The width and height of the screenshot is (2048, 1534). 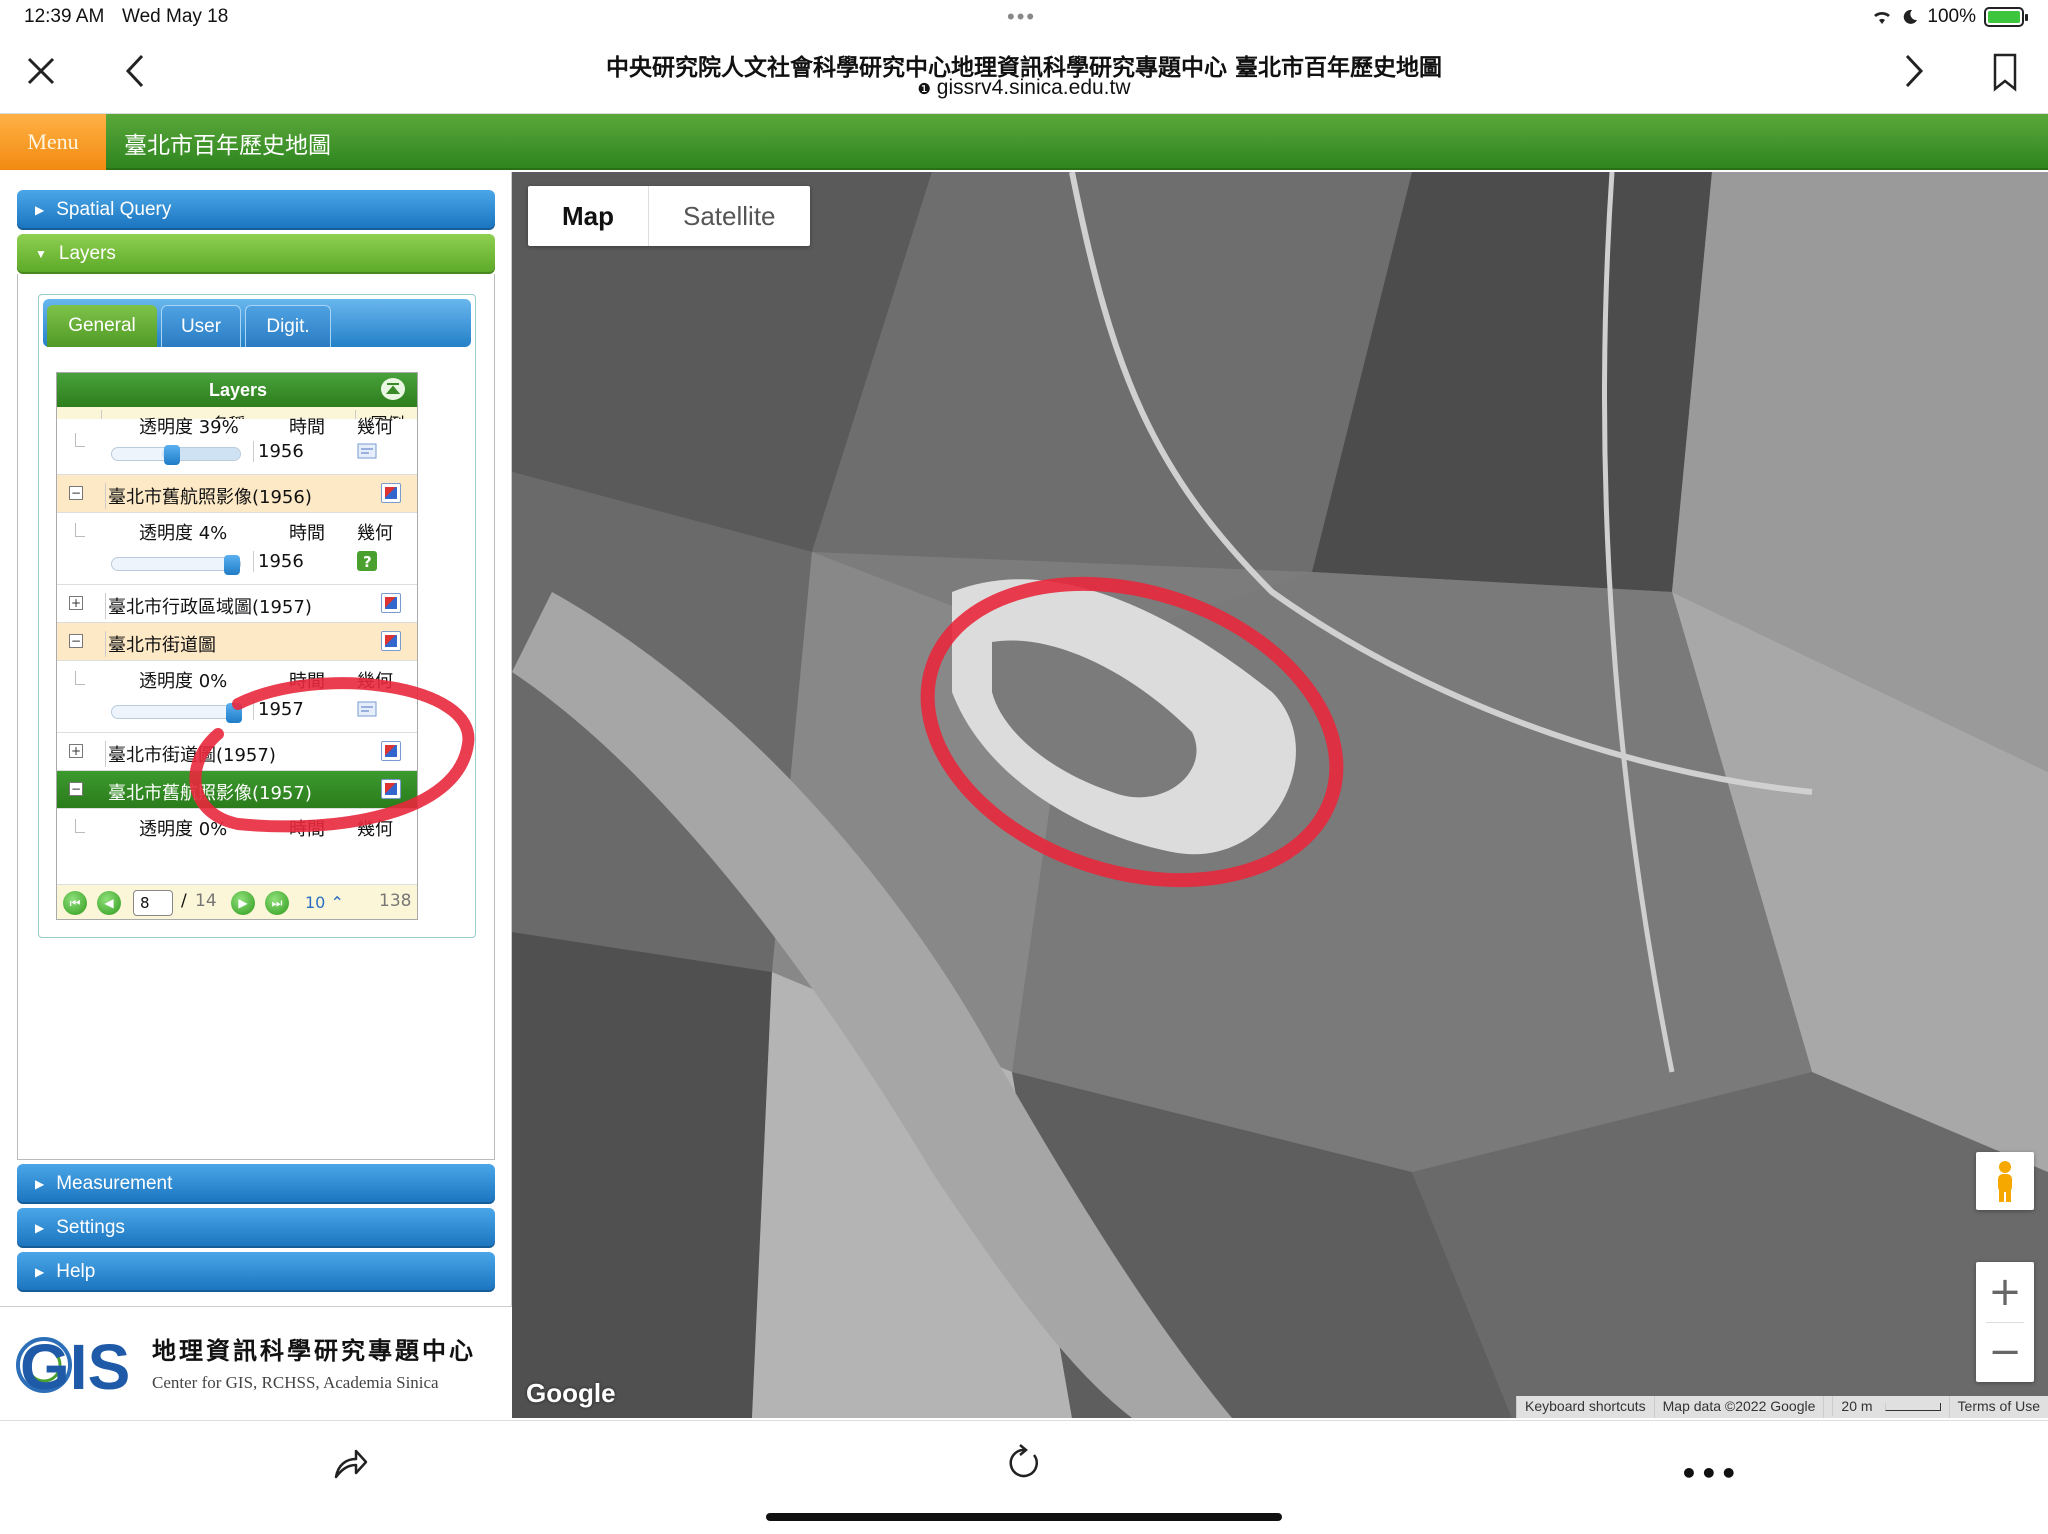 What do you see at coordinates (393, 389) in the screenshot?
I see `collapse-icon` at bounding box center [393, 389].